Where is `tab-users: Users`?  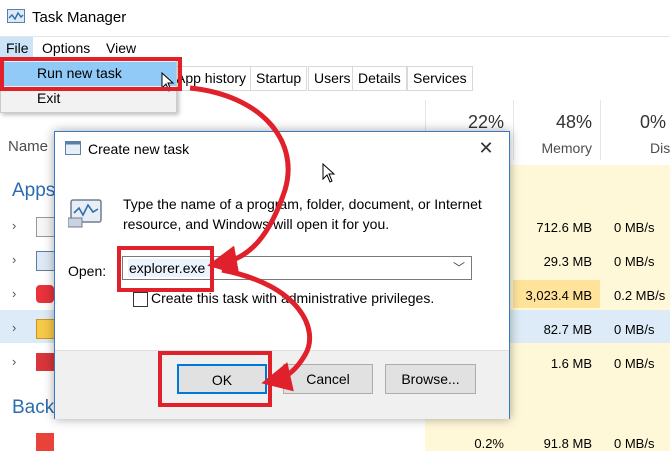
tab-users: Users is located at coordinates (332, 78).